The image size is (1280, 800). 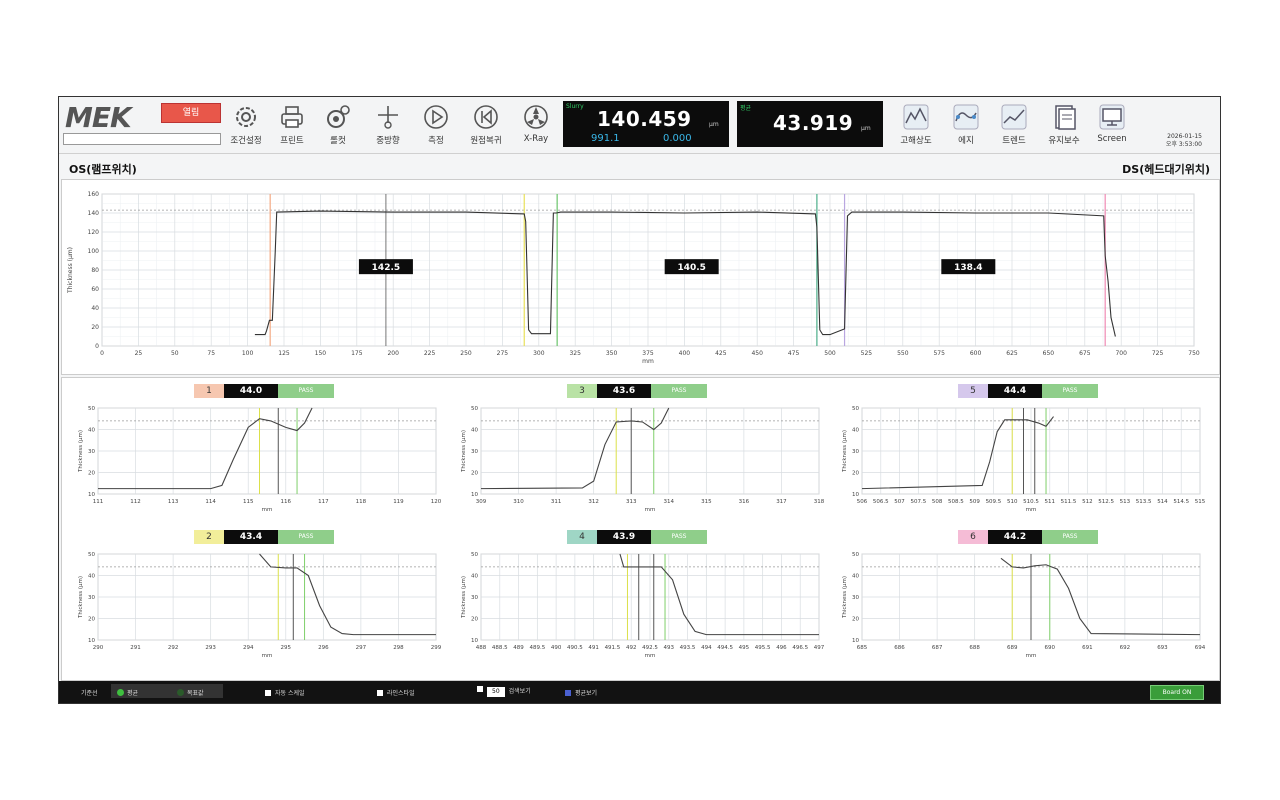 What do you see at coordinates (98, 502) in the screenshot?
I see `x-tick-label: 111` at bounding box center [98, 502].